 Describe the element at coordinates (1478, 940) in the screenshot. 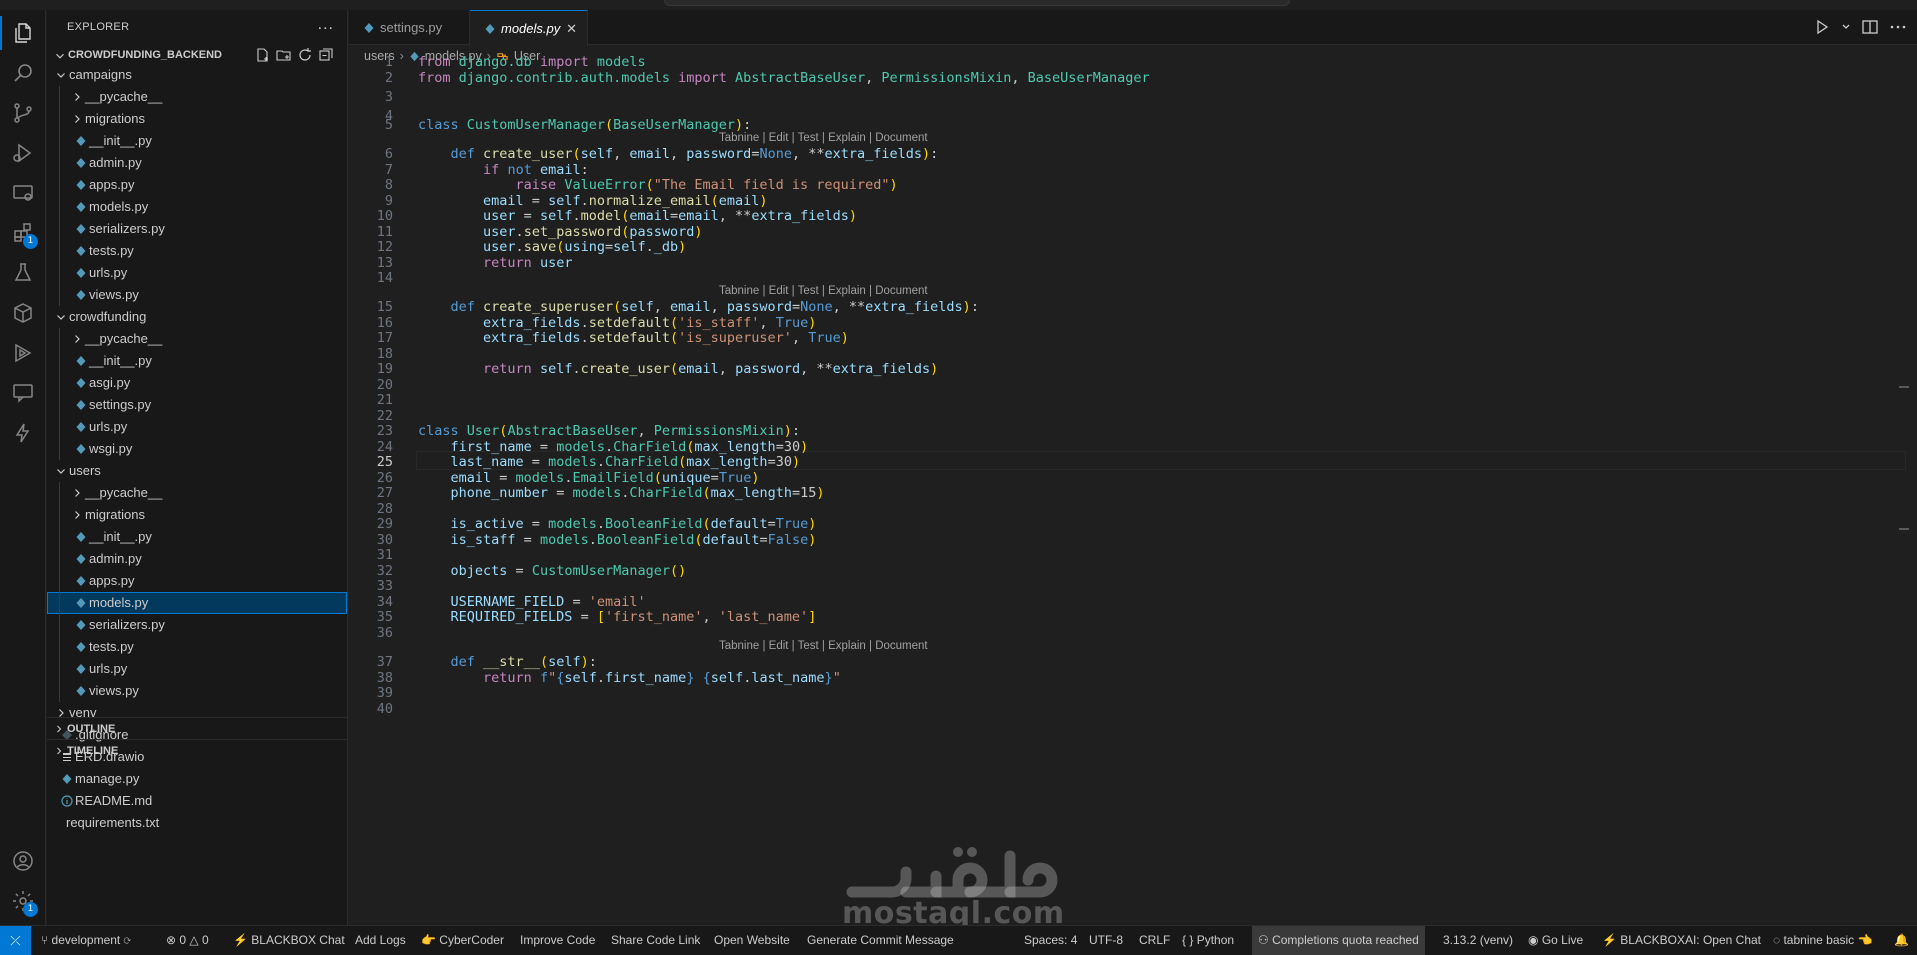

I see `python-interpreter-status: 3.13.2 (venv)` at that location.